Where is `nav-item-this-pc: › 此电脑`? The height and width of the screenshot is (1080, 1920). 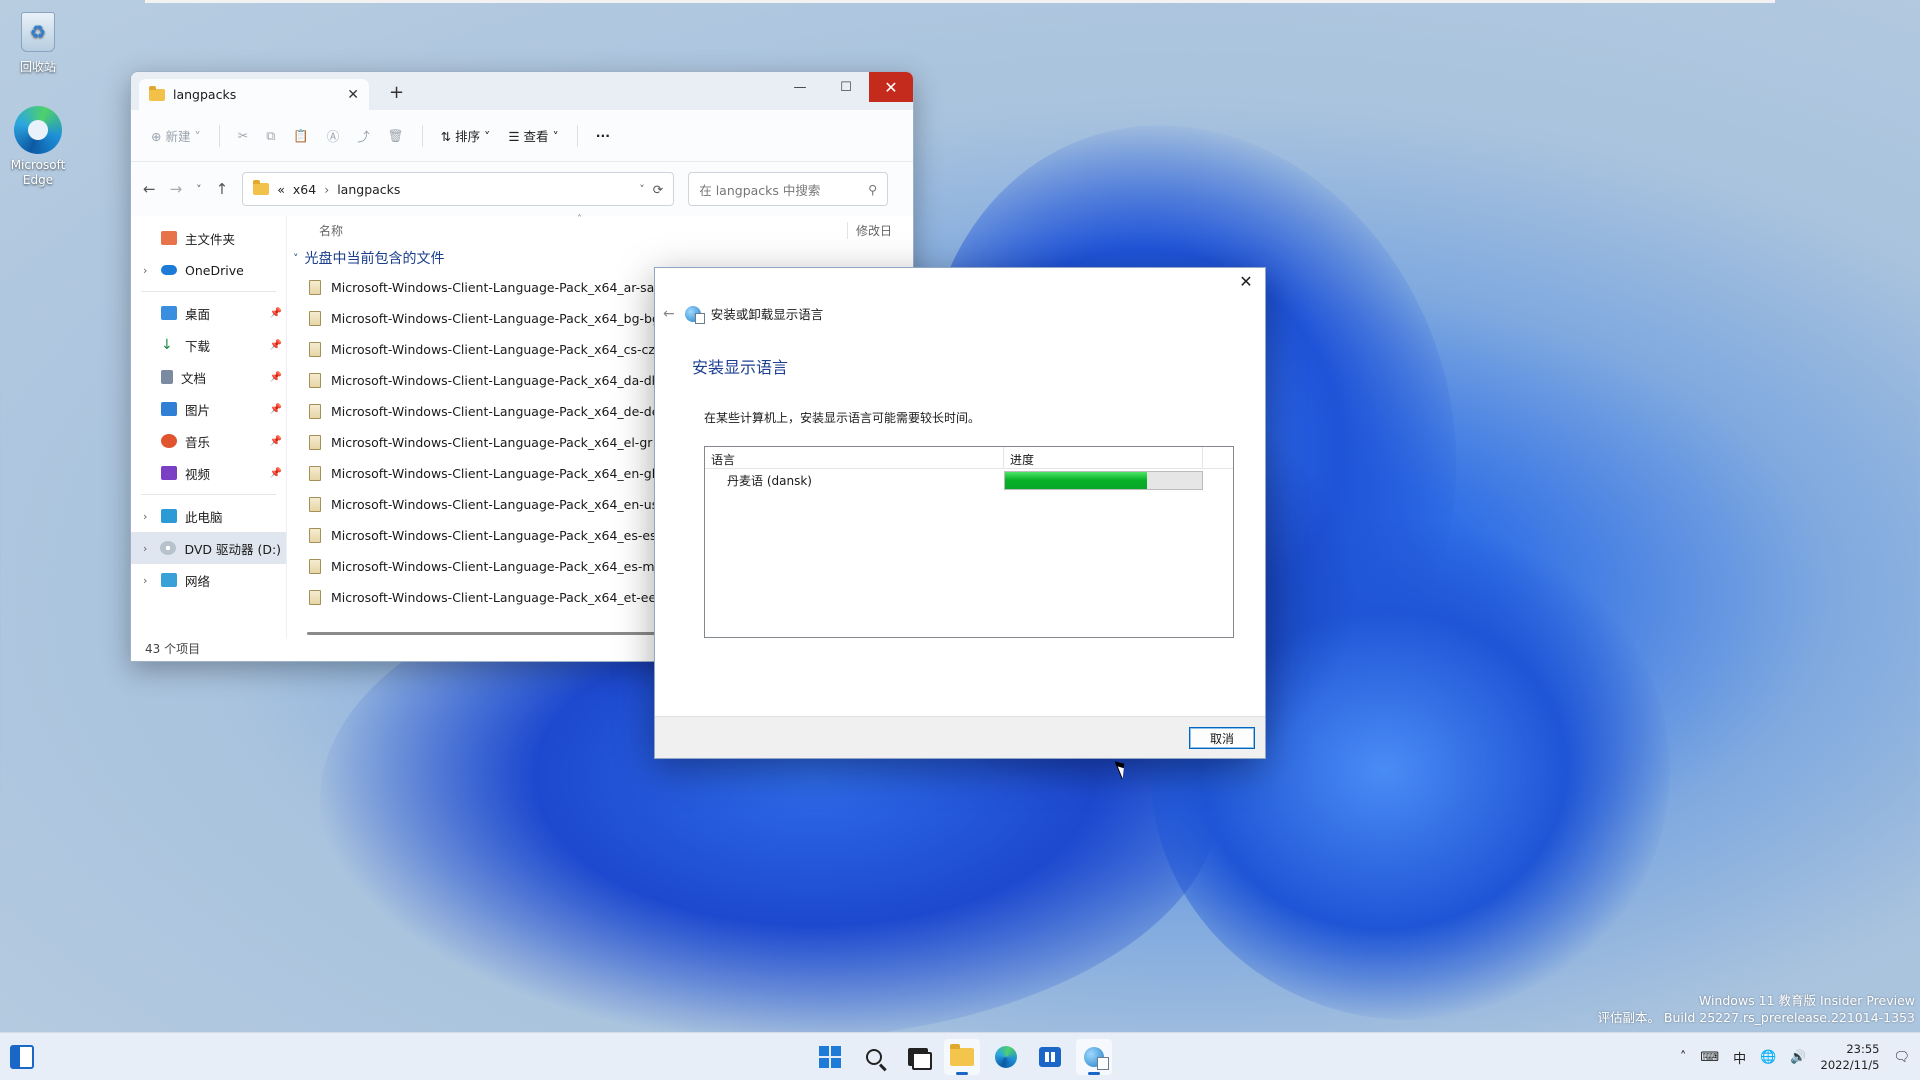
nav-item-this-pc: › 此电脑 is located at coordinates (208, 516).